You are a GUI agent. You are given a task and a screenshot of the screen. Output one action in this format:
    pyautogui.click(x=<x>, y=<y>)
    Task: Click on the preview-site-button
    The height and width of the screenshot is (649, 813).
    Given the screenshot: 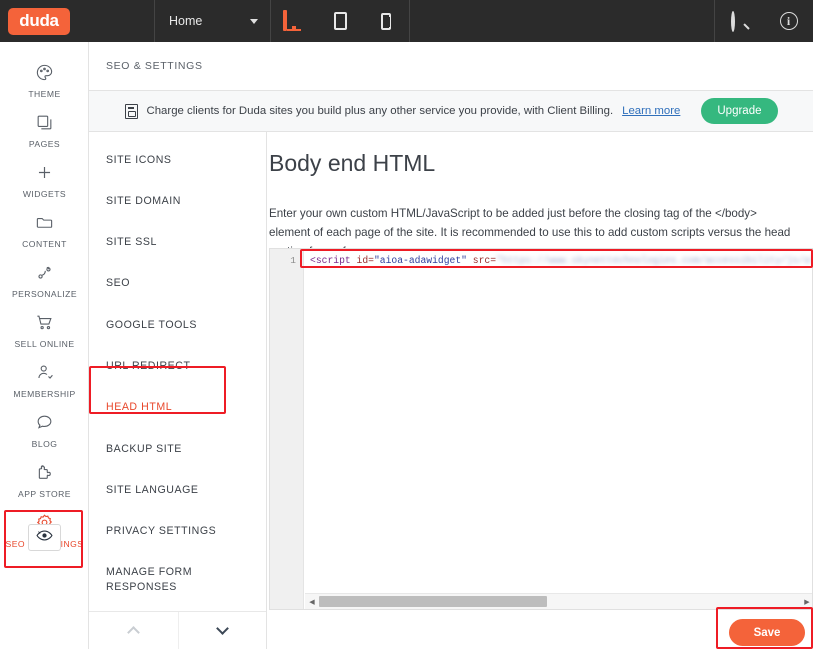 What is the action you would take?
    pyautogui.click(x=44, y=537)
    